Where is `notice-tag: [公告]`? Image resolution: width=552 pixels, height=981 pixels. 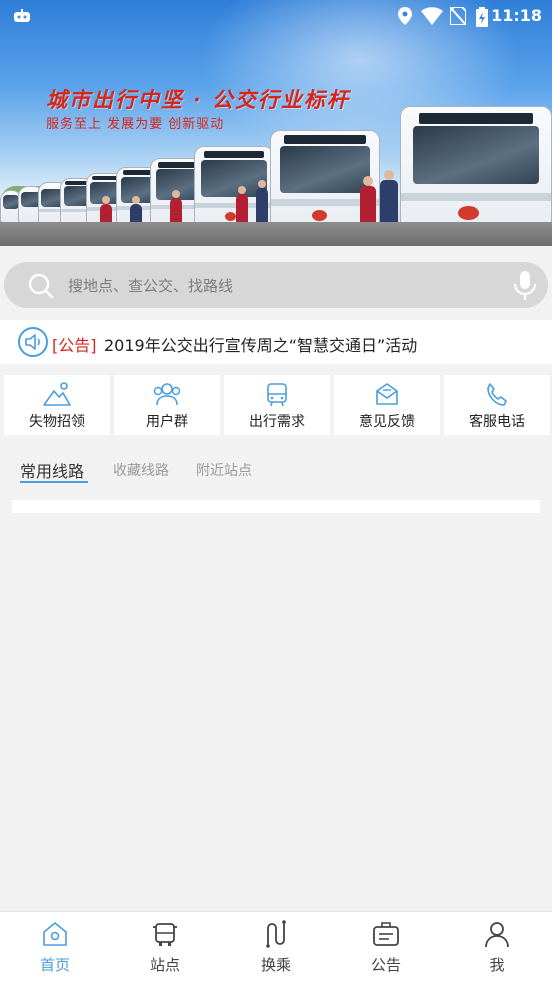 notice-tag: [公告] is located at coordinates (74, 345).